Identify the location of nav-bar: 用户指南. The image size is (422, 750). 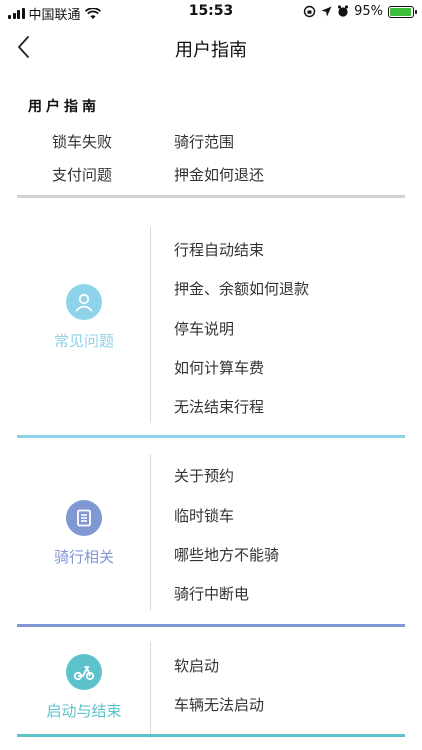
(211, 47).